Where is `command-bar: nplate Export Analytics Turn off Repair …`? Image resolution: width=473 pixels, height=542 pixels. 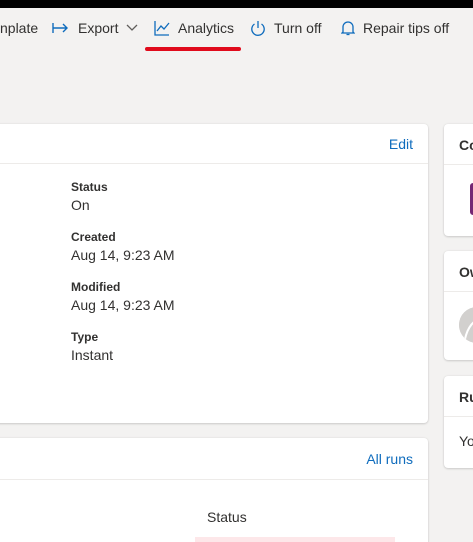 command-bar: nplate Export Analytics Turn off Repair … is located at coordinates (236, 28).